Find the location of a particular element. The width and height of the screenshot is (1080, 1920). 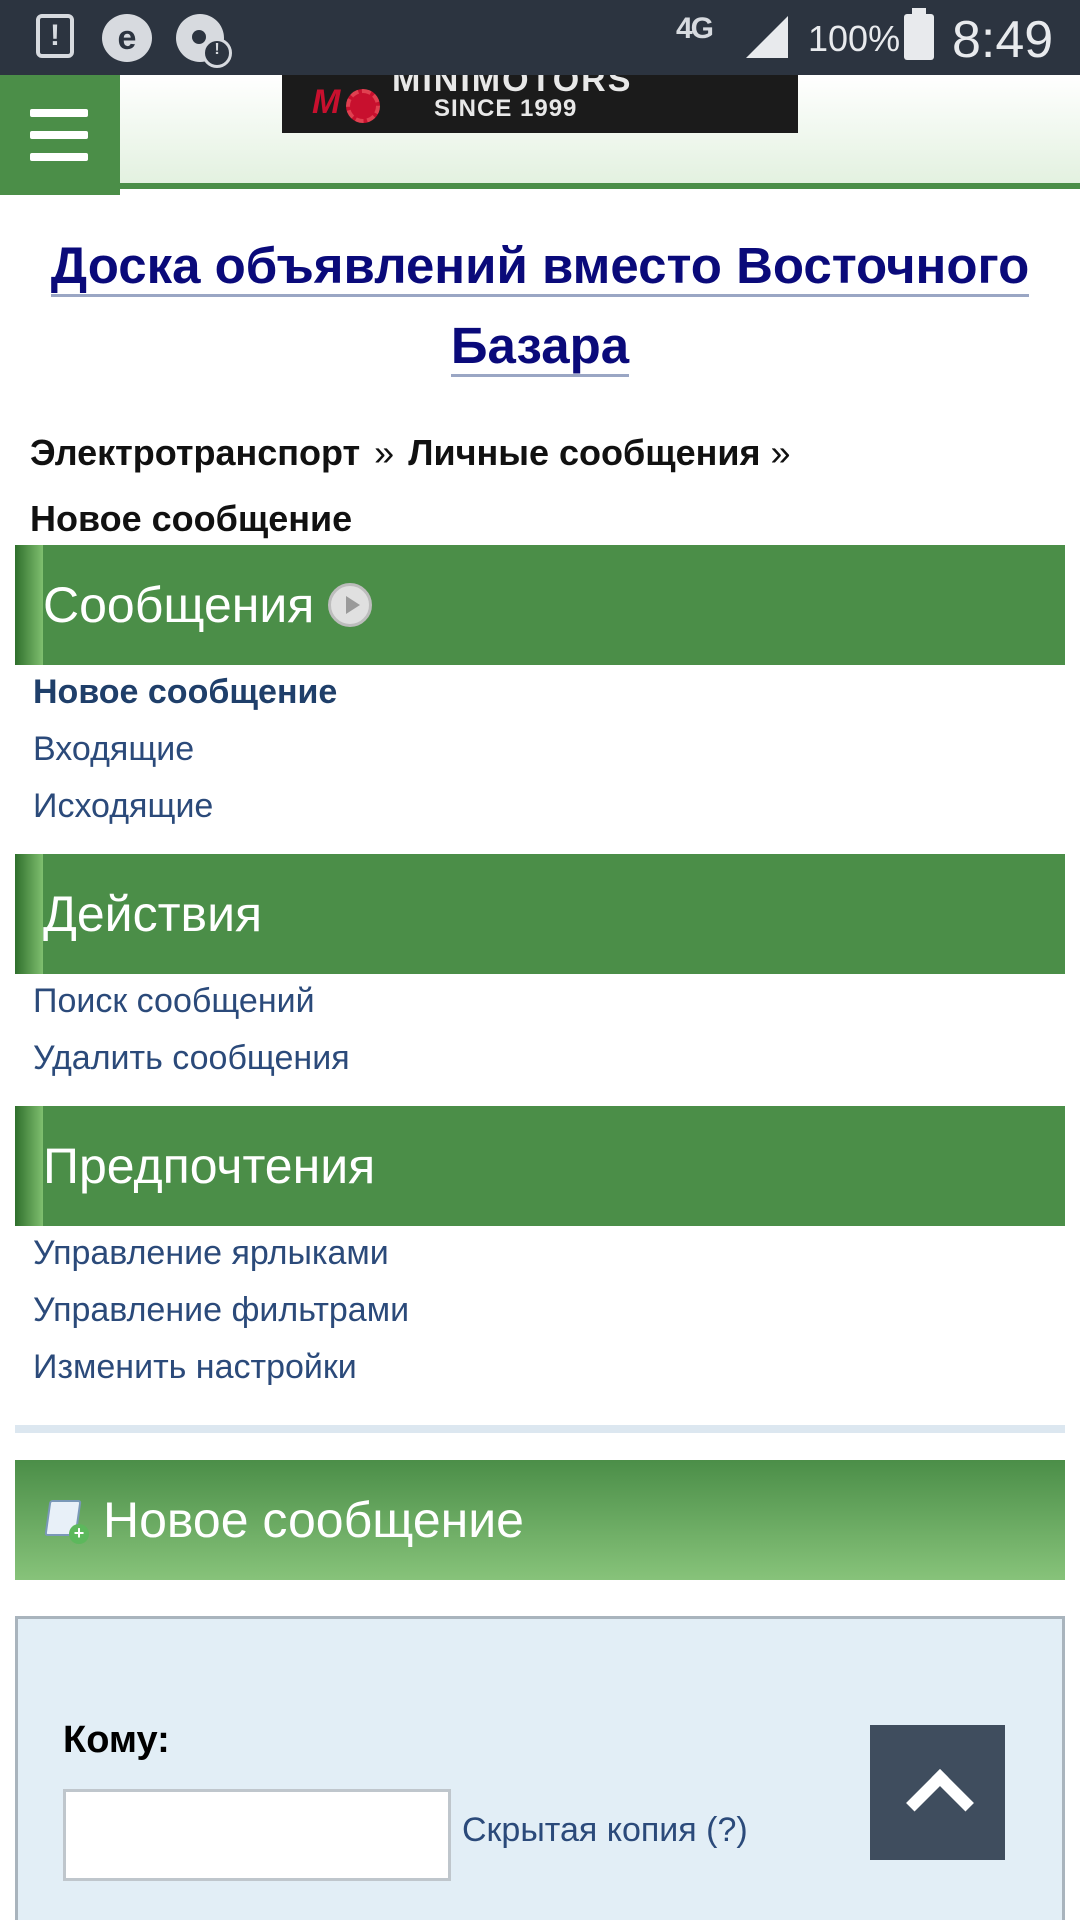

section-actions-header: Действия is located at coordinates (540, 914).